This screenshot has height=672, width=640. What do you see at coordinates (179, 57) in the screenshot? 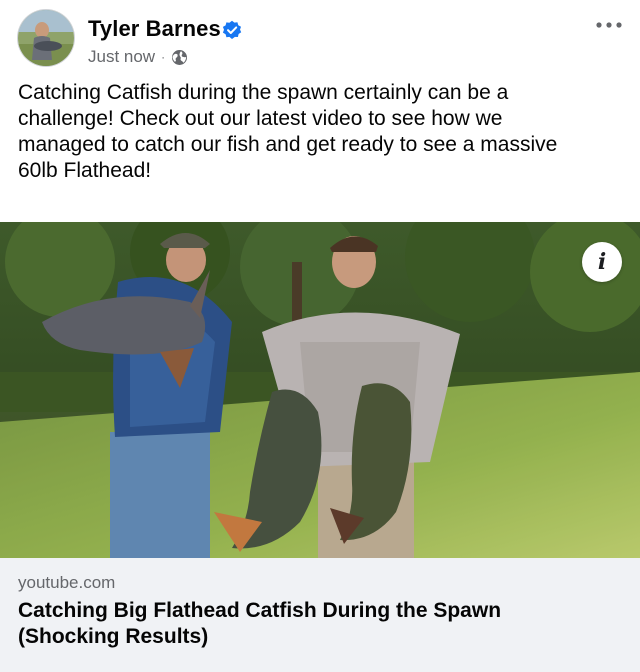
I see `globe-icon` at bounding box center [179, 57].